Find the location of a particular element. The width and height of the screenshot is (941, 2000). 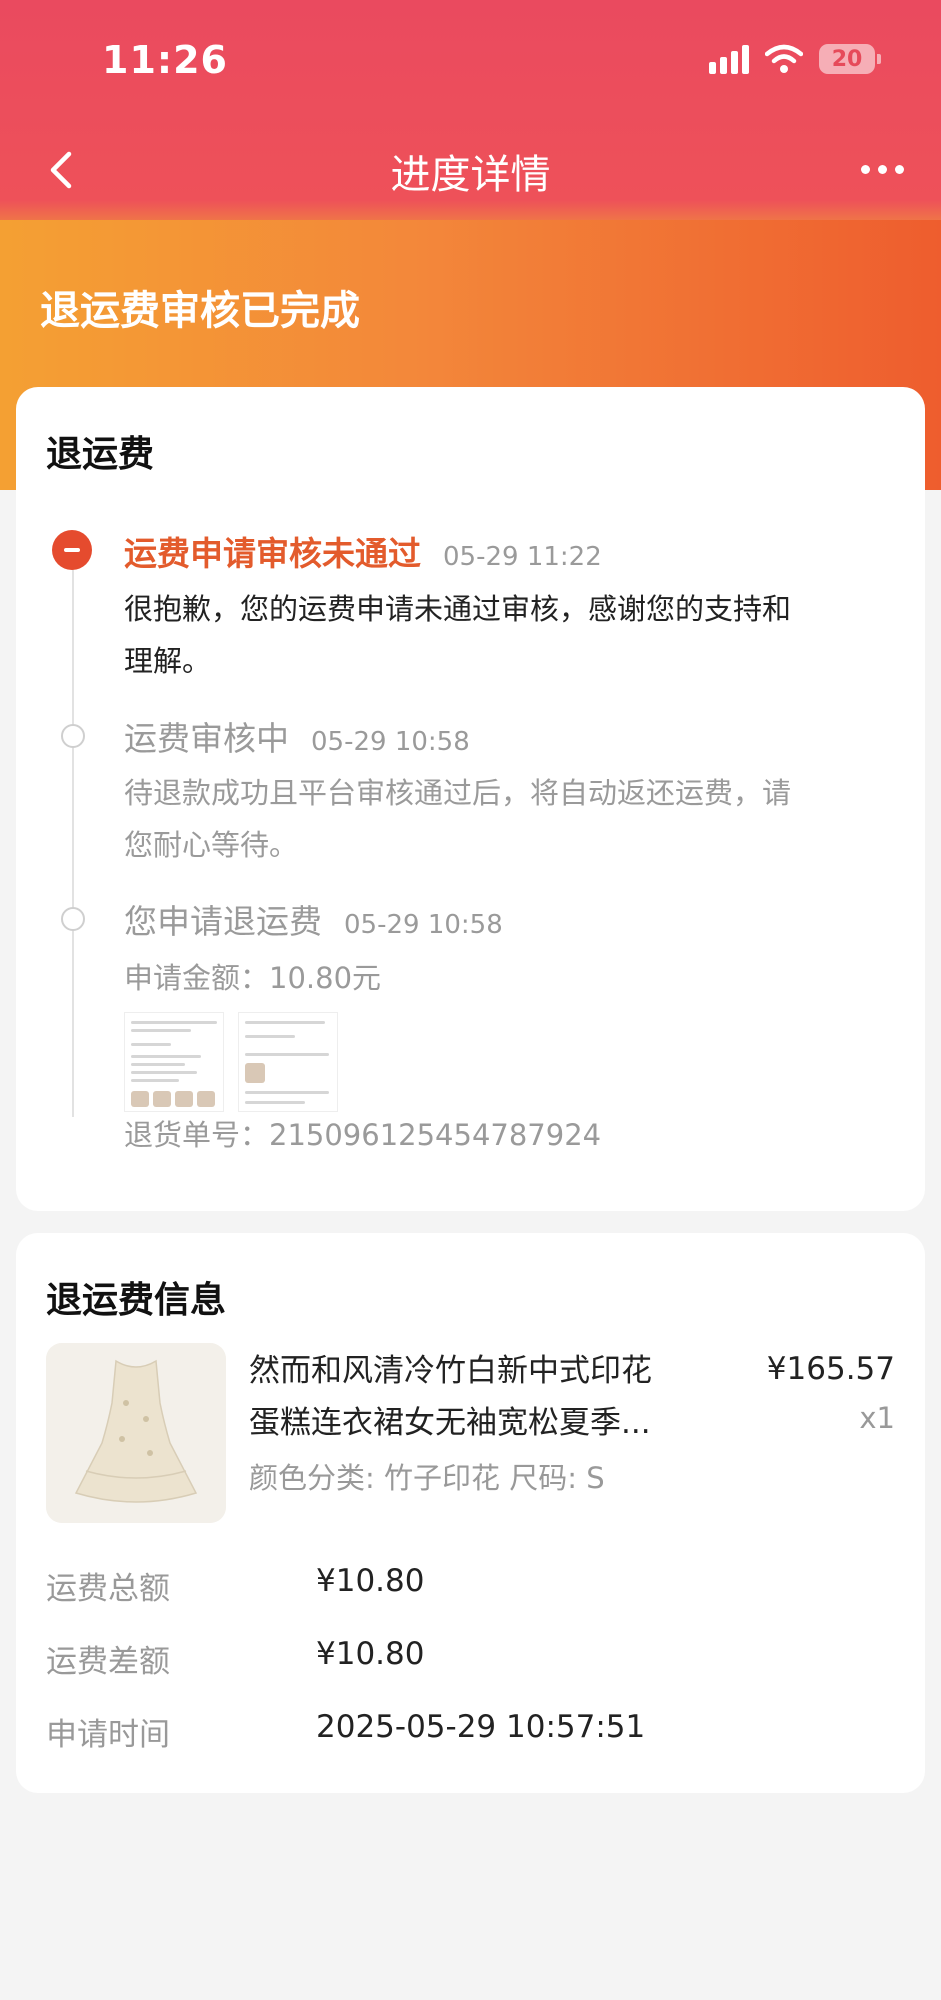

product-quantity: x1 is located at coordinates (877, 1418).